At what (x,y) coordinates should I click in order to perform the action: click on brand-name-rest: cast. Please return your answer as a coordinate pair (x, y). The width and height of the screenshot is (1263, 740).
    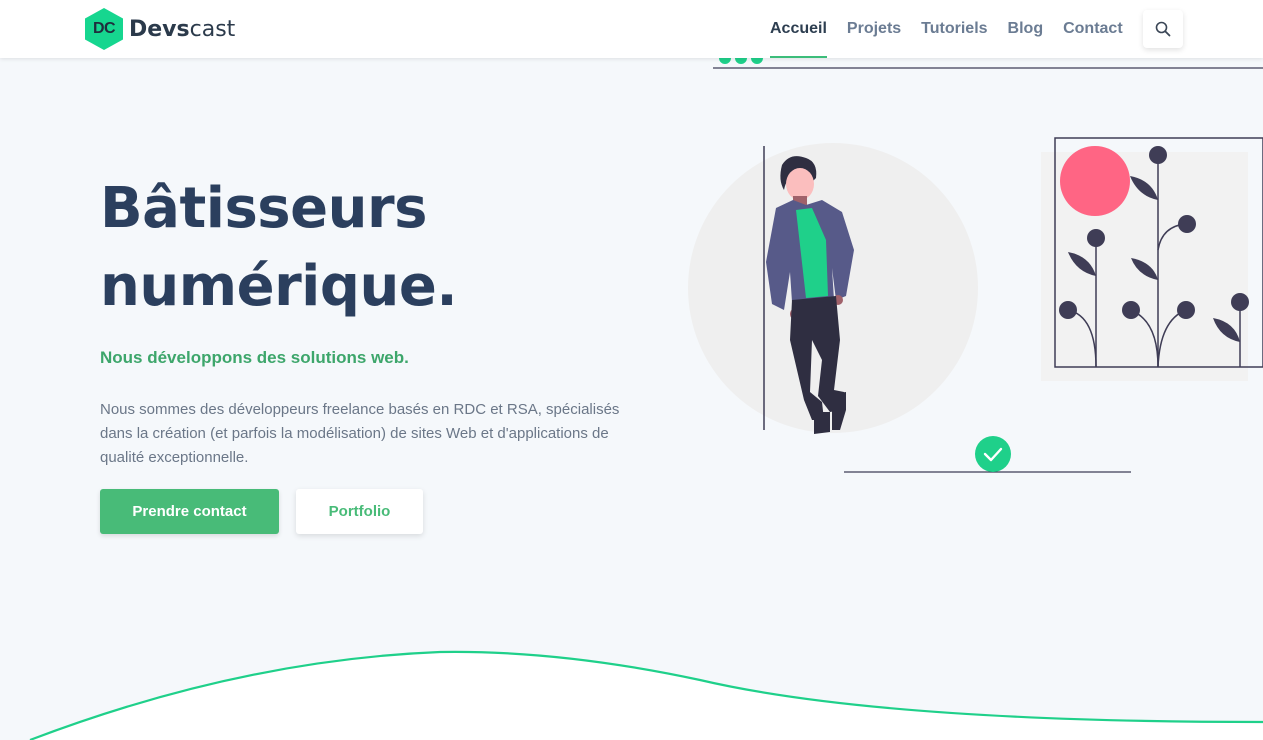
    Looking at the image, I should click on (212, 29).